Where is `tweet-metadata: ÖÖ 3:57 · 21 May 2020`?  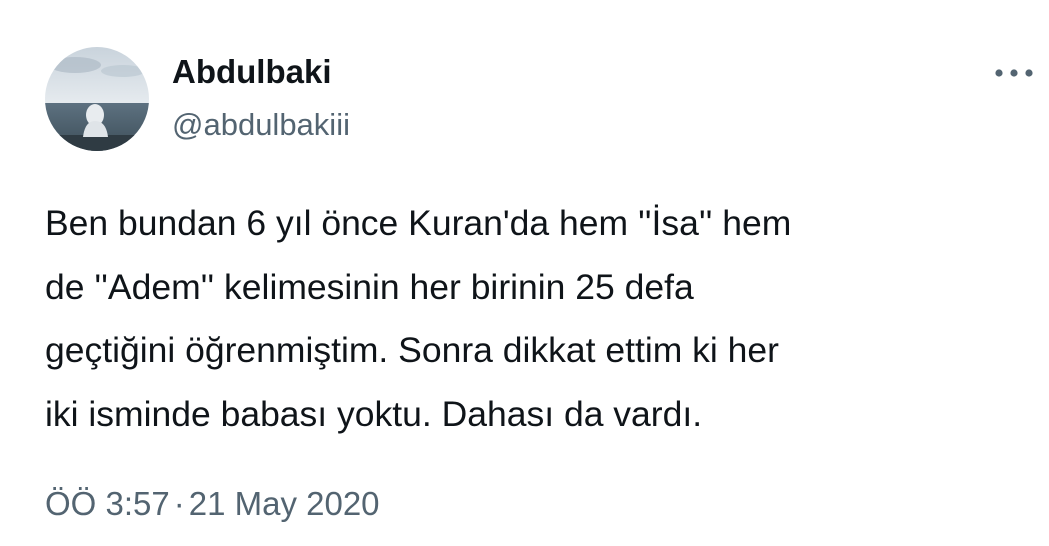
tweet-metadata: ÖÖ 3:57 · 21 May 2020 is located at coordinates (212, 504).